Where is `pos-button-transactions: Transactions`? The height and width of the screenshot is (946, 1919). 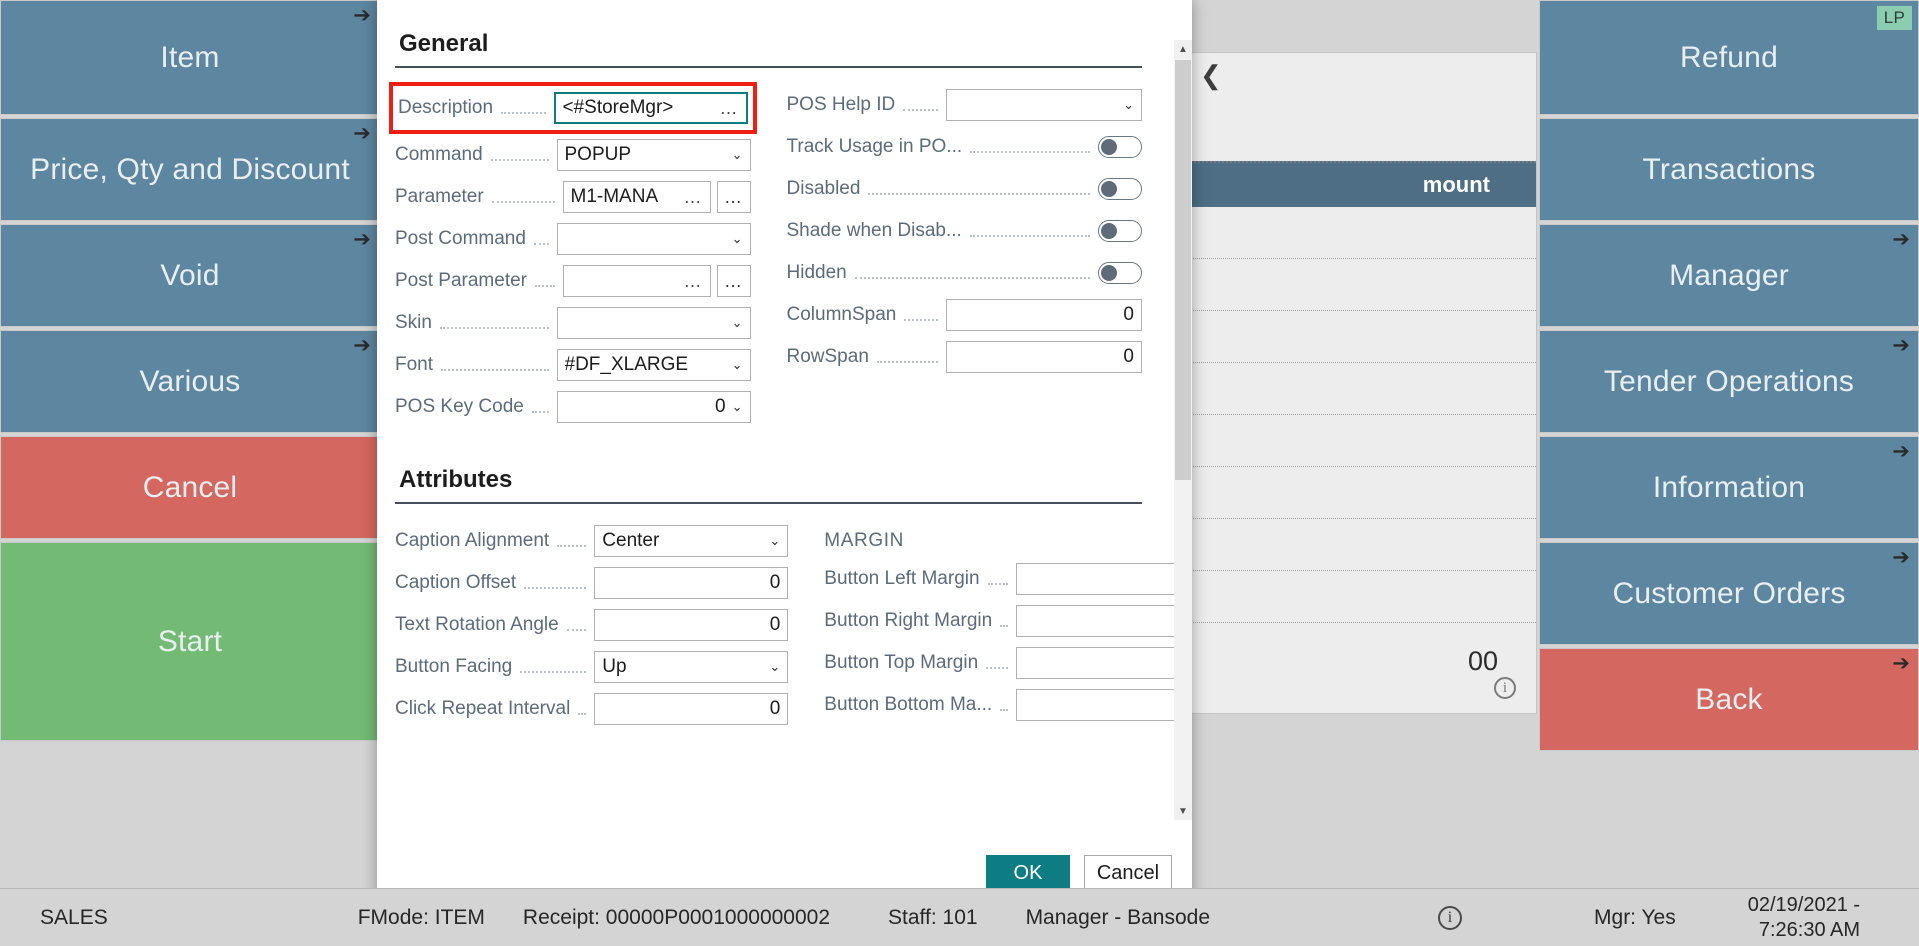 pos-button-transactions: Transactions is located at coordinates (1729, 169).